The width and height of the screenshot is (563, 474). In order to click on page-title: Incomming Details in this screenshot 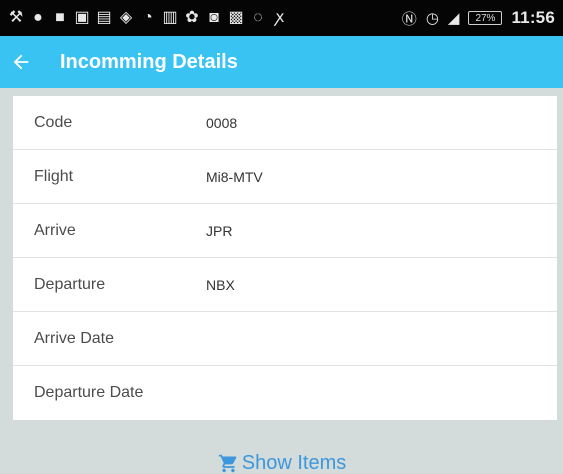, I will do `click(149, 61)`.